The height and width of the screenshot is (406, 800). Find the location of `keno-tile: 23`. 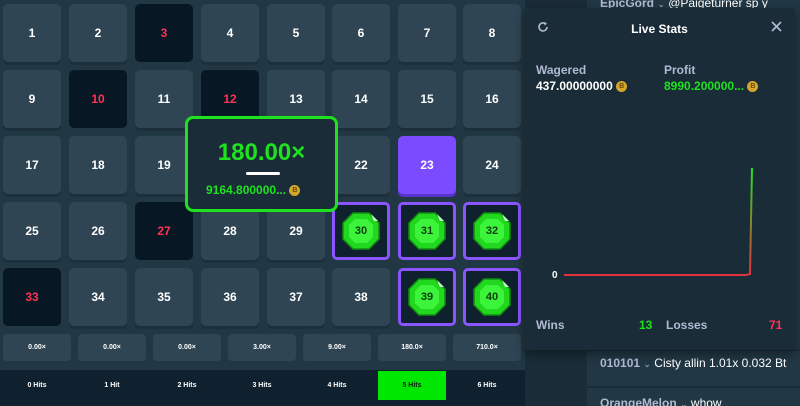

keno-tile: 23 is located at coordinates (427, 165).